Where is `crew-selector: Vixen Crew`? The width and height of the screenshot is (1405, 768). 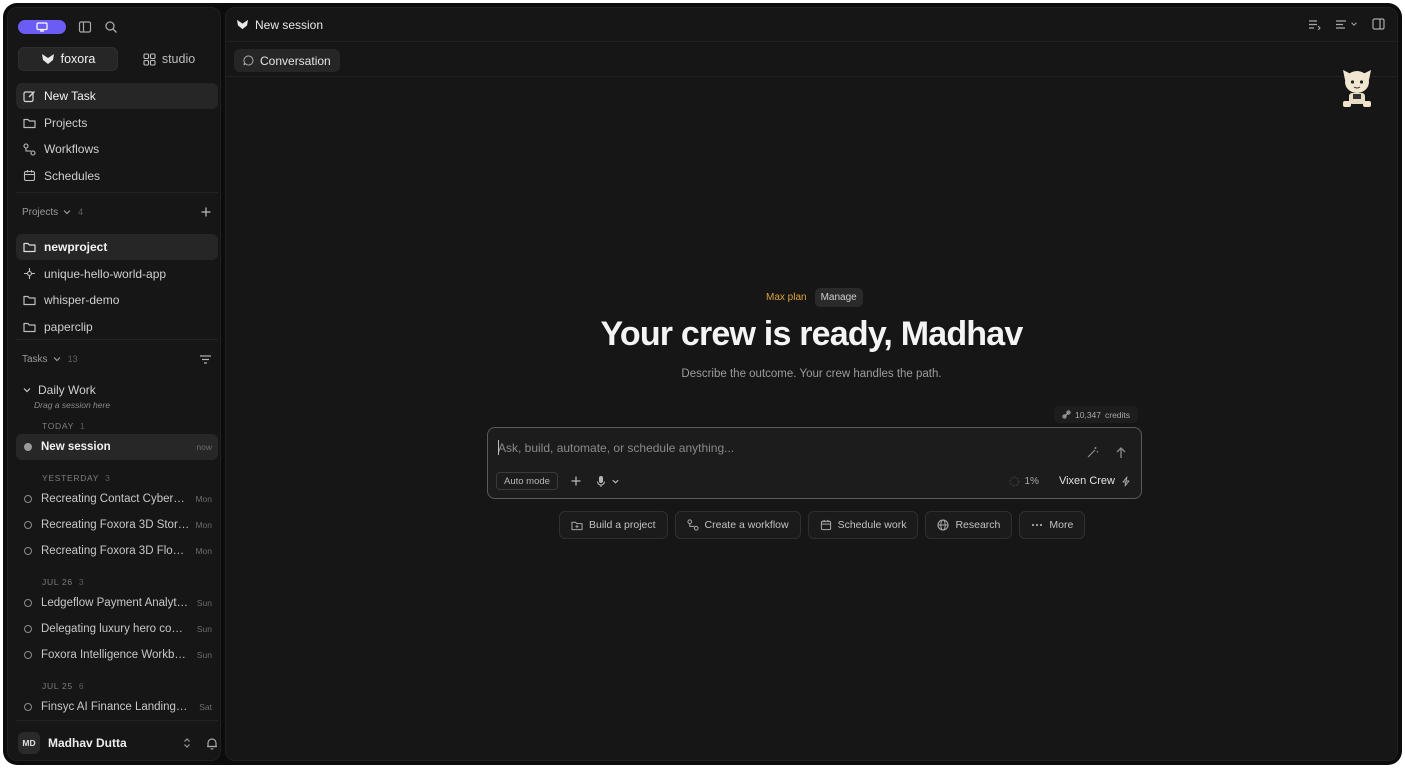
crew-selector: Vixen Crew is located at coordinates (1095, 481).